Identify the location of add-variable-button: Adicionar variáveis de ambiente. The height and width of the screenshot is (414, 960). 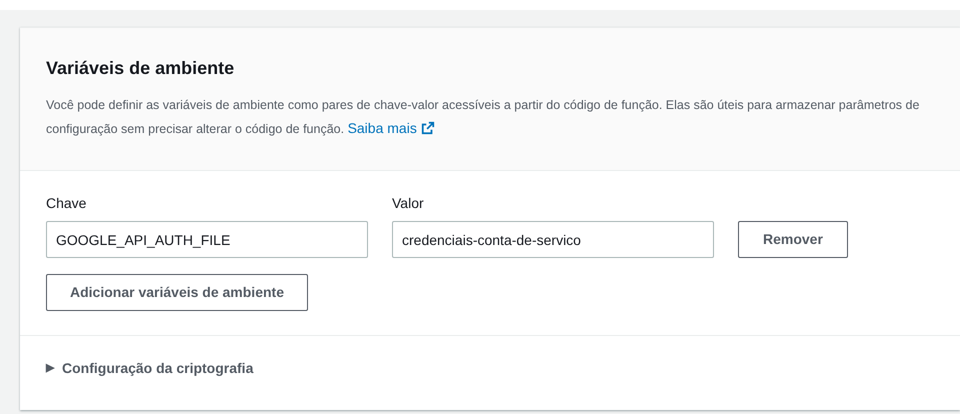
(177, 292).